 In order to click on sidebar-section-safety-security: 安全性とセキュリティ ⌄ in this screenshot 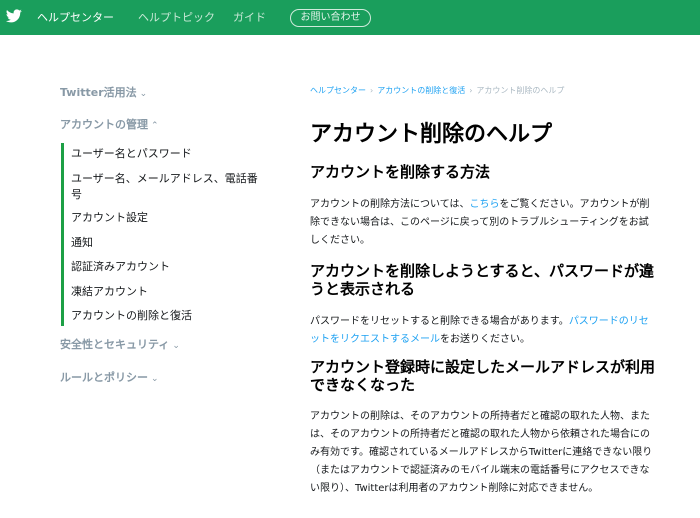, I will do `click(120, 345)`.